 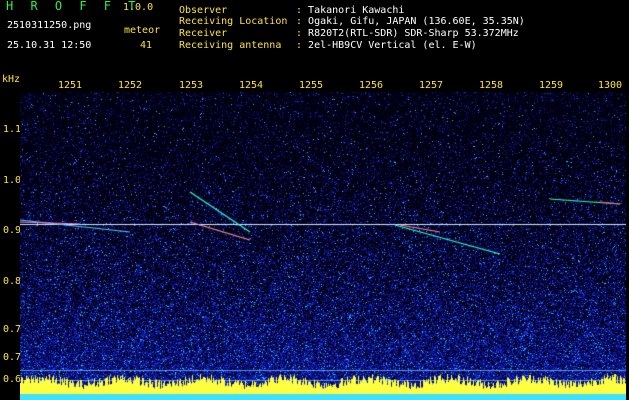 What do you see at coordinates (73, 6) in the screenshot?
I see `app-title: H R O F F T` at bounding box center [73, 6].